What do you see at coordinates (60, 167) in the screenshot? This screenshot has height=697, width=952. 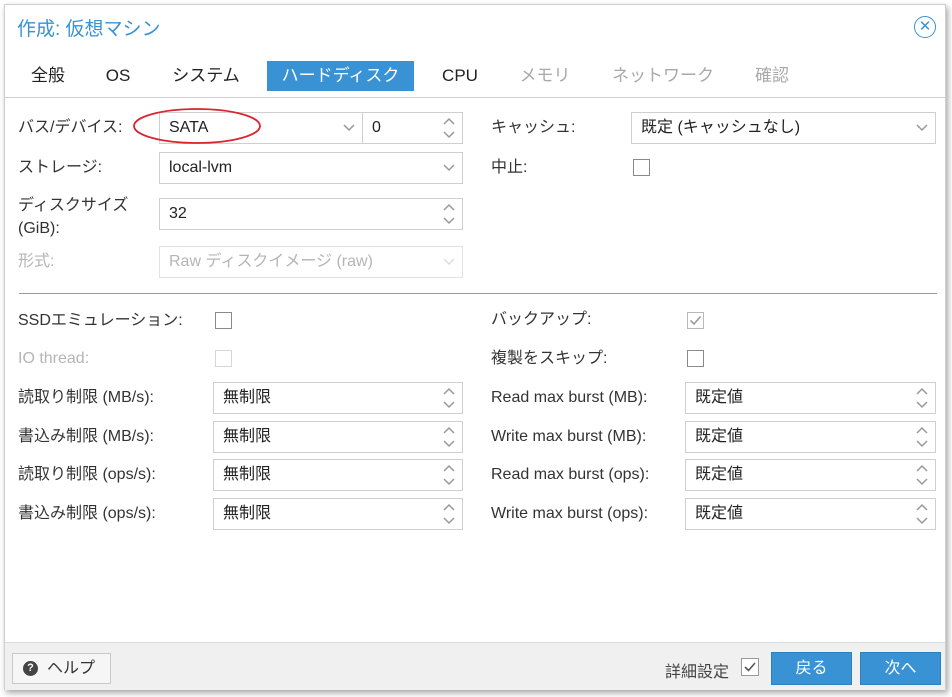 I see `storage-label: ストレージ:` at bounding box center [60, 167].